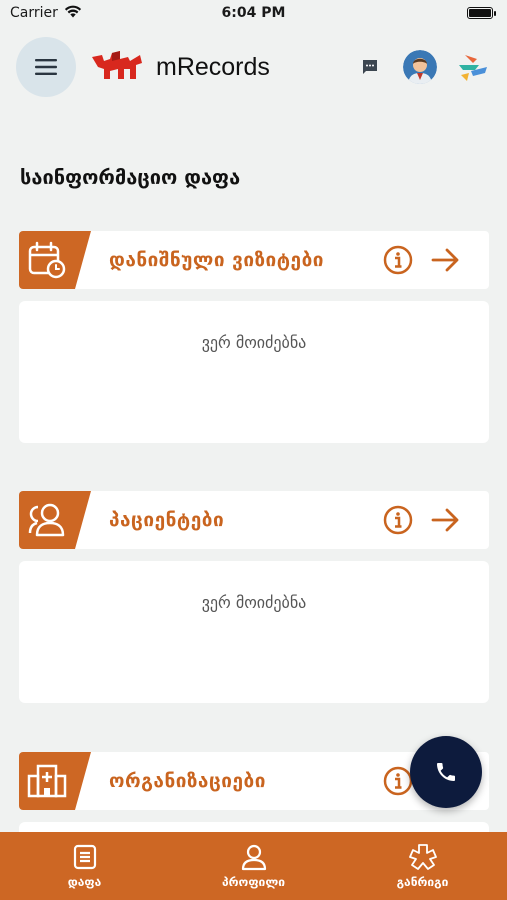  I want to click on card-header-patients: პაციენტები, so click(254, 520).